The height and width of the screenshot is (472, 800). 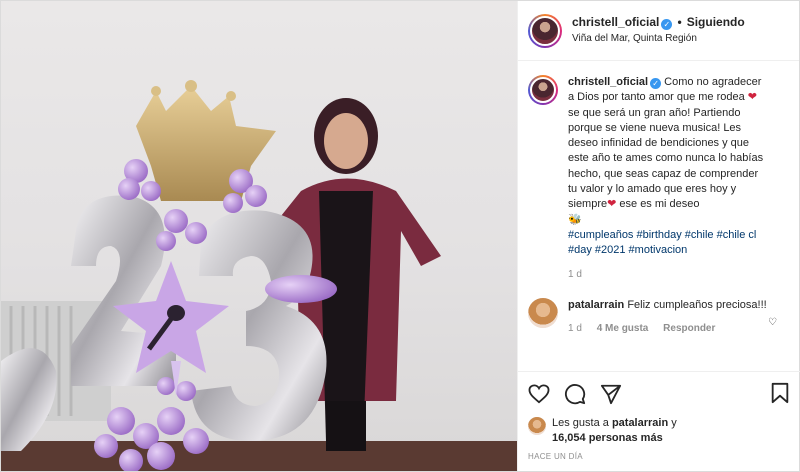 I want to click on bee-emoji: 🐝, so click(x=575, y=219).